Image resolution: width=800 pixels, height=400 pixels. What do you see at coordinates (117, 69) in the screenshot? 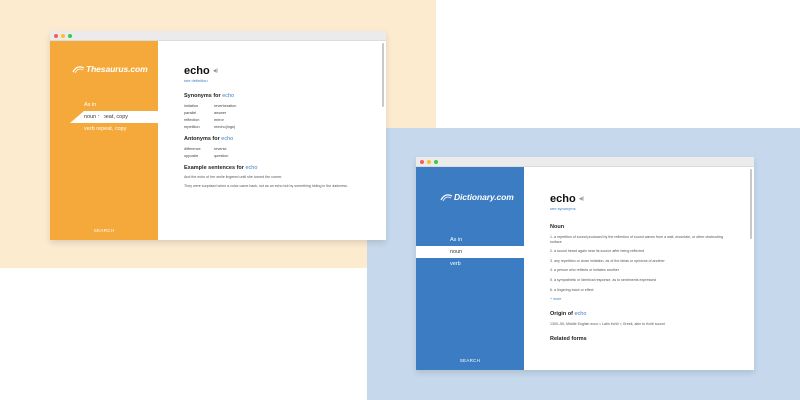
I see `thesaurus-logo-text: Thesaurus.com` at bounding box center [117, 69].